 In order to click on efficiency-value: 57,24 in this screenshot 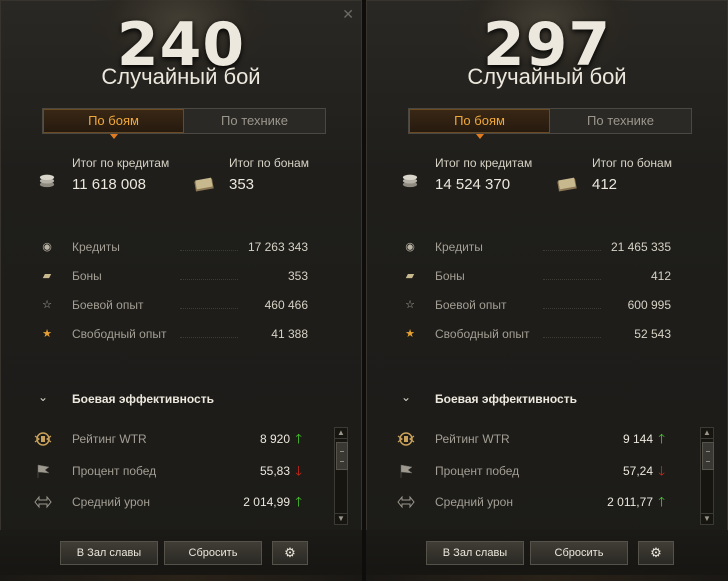, I will do `click(637, 471)`.